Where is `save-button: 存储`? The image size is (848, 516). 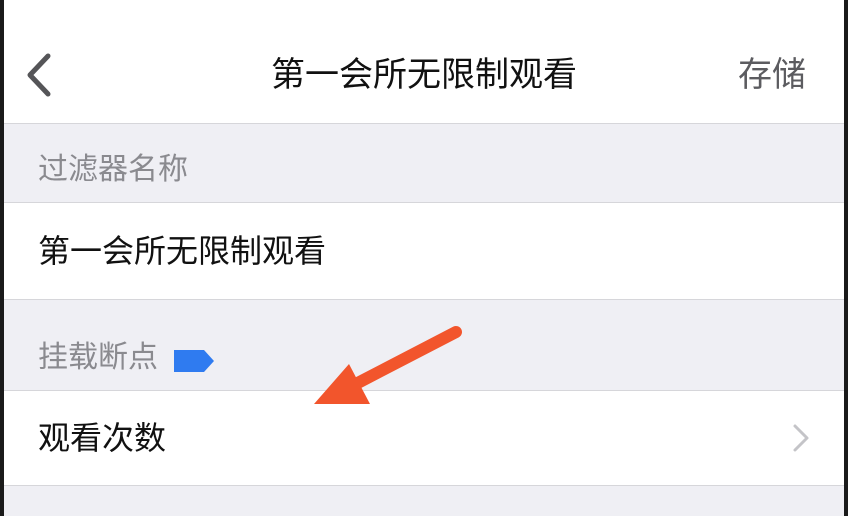 save-button: 存储 is located at coordinates (772, 75).